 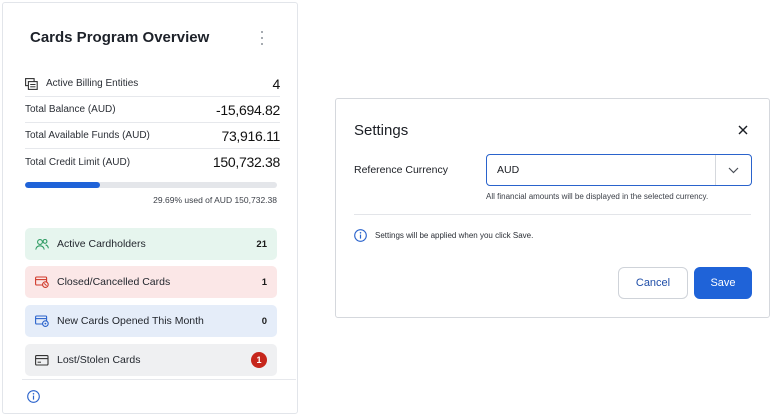 I want to click on card-new-icon, so click(x=42, y=321).